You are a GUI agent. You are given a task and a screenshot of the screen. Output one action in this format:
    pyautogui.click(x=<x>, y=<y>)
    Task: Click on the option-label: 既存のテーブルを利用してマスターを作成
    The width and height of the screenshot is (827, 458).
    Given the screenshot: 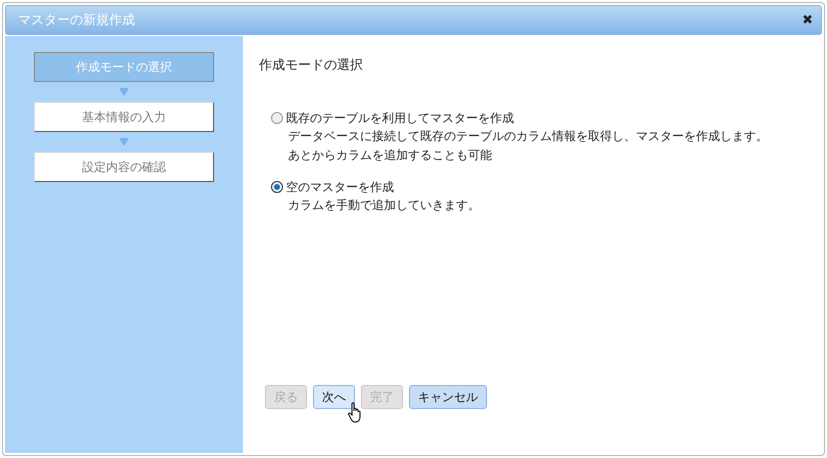 What is the action you would take?
    pyautogui.click(x=400, y=118)
    